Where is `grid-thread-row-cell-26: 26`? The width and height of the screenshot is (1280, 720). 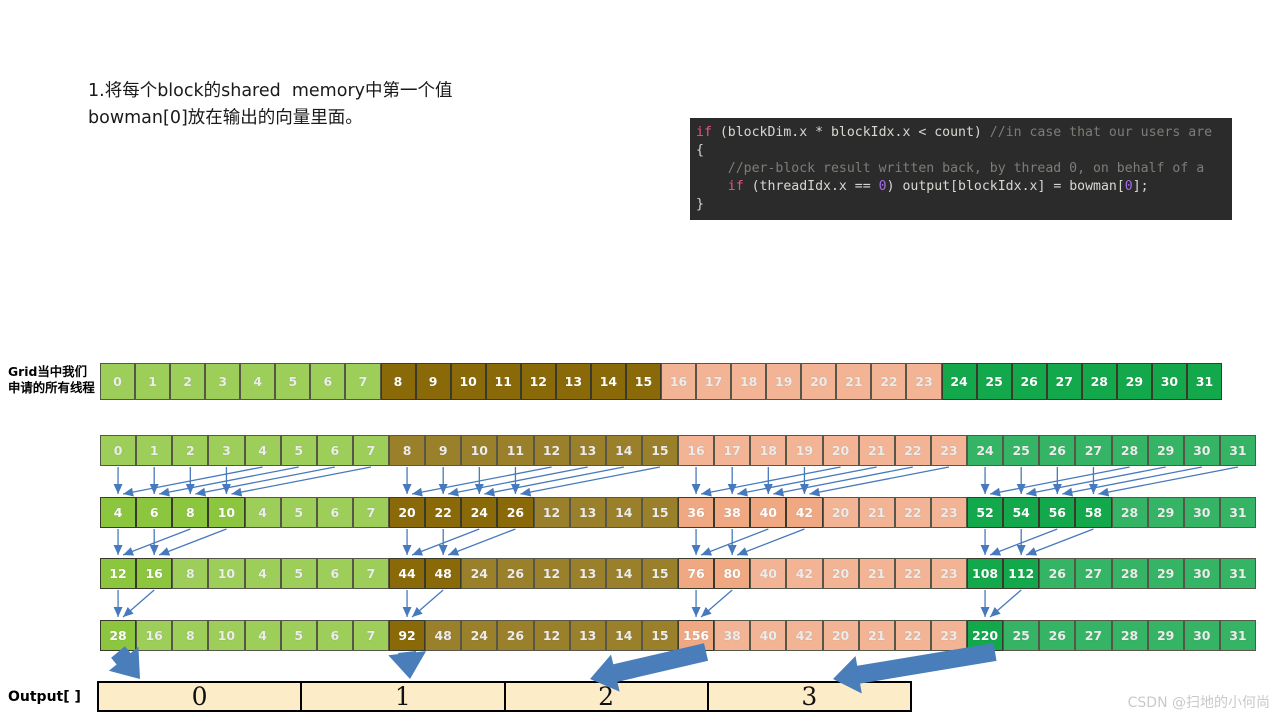 grid-thread-row-cell-26: 26 is located at coordinates (1029, 381).